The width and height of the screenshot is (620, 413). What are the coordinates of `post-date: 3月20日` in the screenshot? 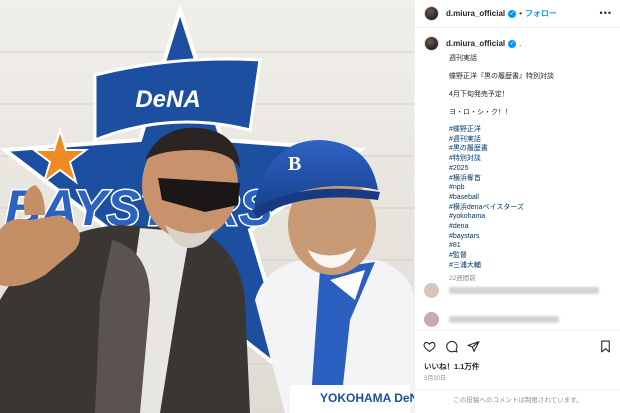 It's located at (435, 377).